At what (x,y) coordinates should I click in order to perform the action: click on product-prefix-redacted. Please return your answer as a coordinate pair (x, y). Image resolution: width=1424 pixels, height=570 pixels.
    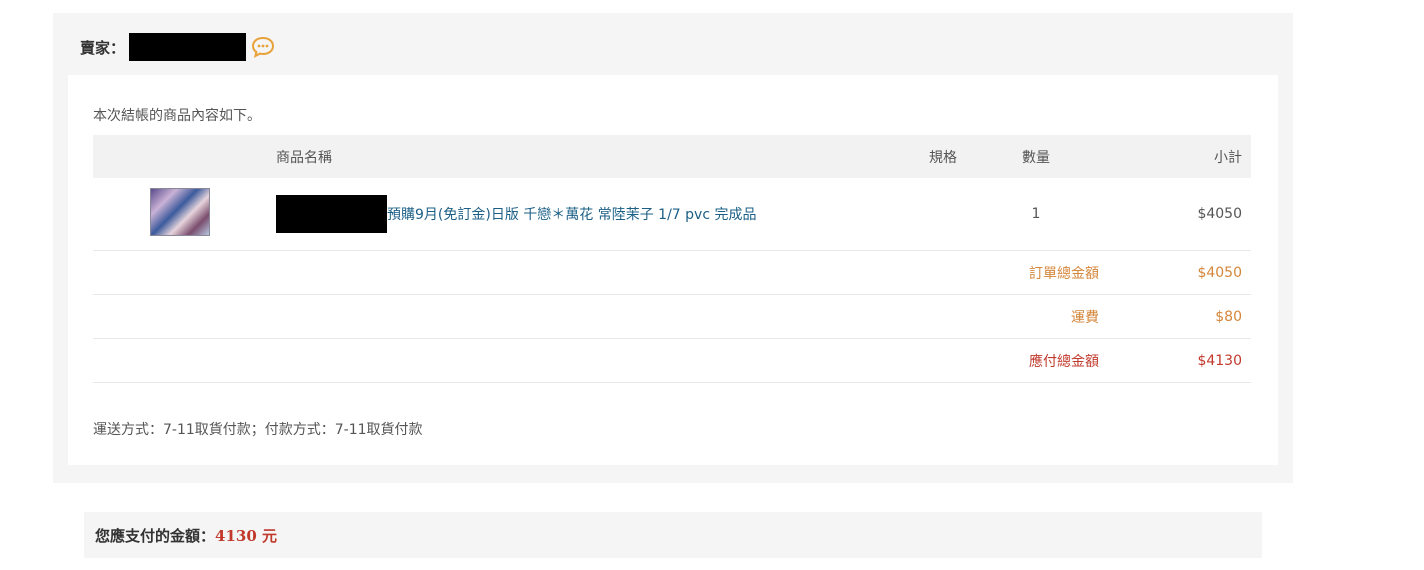
    Looking at the image, I should click on (331, 214).